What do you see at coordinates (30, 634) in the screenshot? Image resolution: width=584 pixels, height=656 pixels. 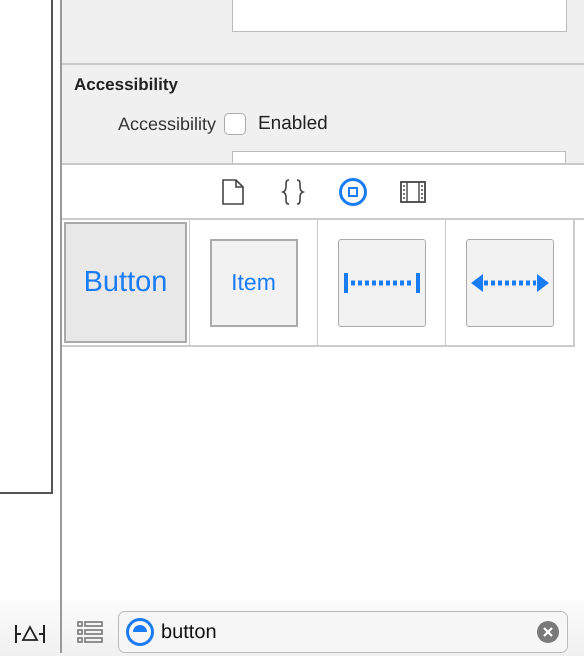 I see `constraints-icon` at bounding box center [30, 634].